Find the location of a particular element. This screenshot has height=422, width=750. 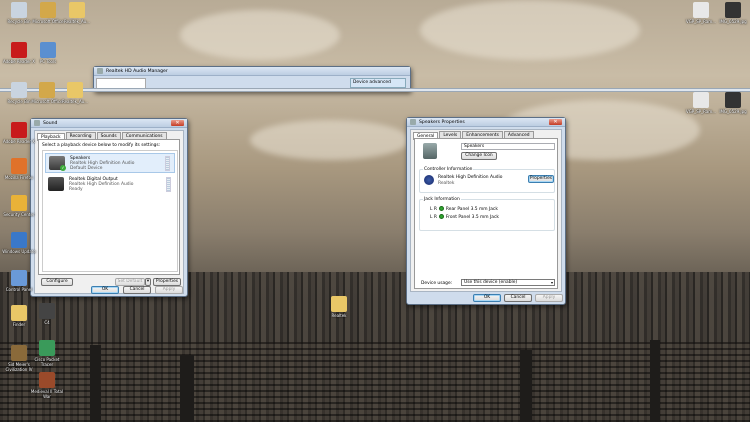

device-name-field: Speakers is located at coordinates (508, 146).